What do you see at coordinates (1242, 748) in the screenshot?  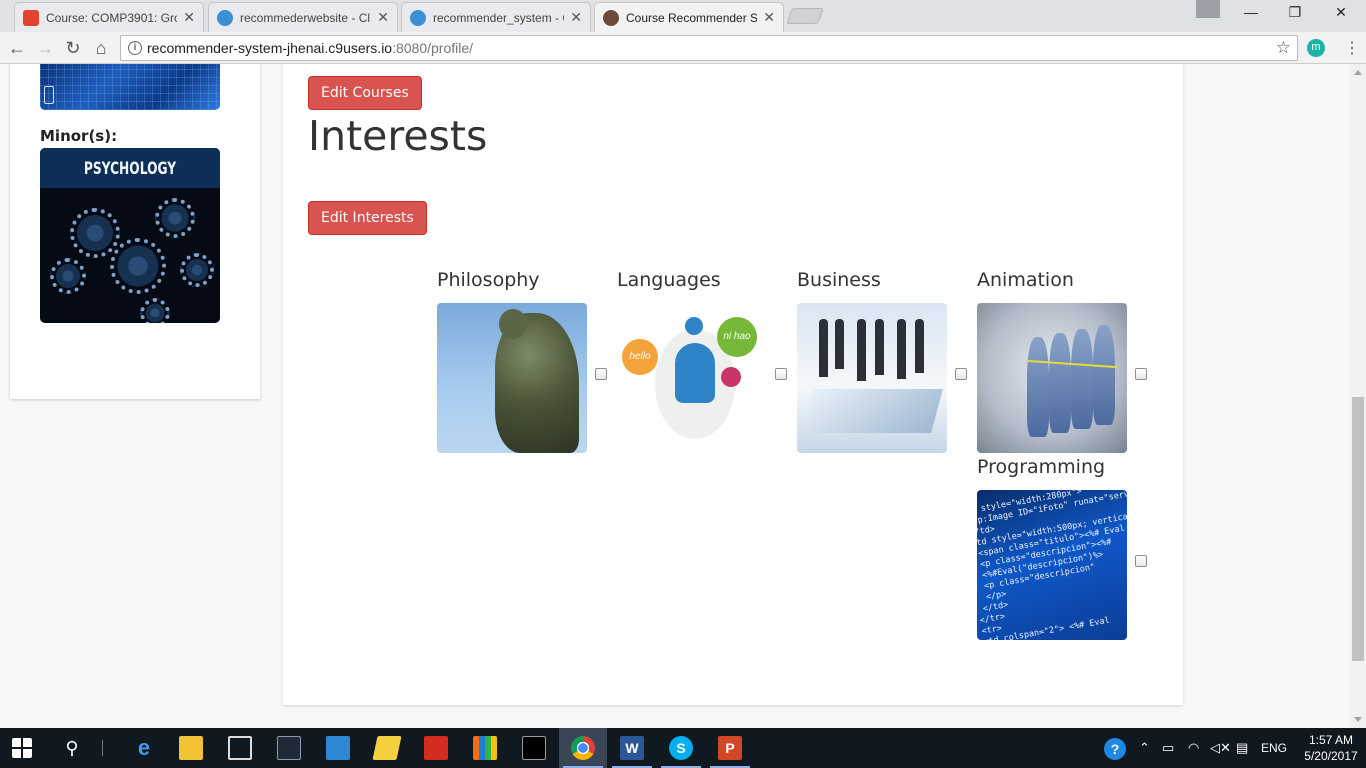 I see `action-center-icon: ▤` at bounding box center [1242, 748].